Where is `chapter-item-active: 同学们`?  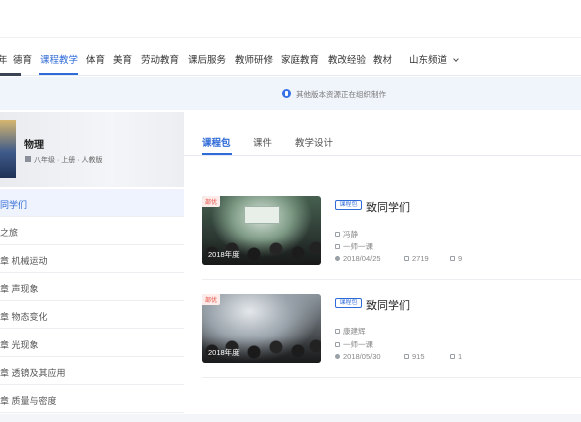
chapter-item-active: 同学们 is located at coordinates (92, 203).